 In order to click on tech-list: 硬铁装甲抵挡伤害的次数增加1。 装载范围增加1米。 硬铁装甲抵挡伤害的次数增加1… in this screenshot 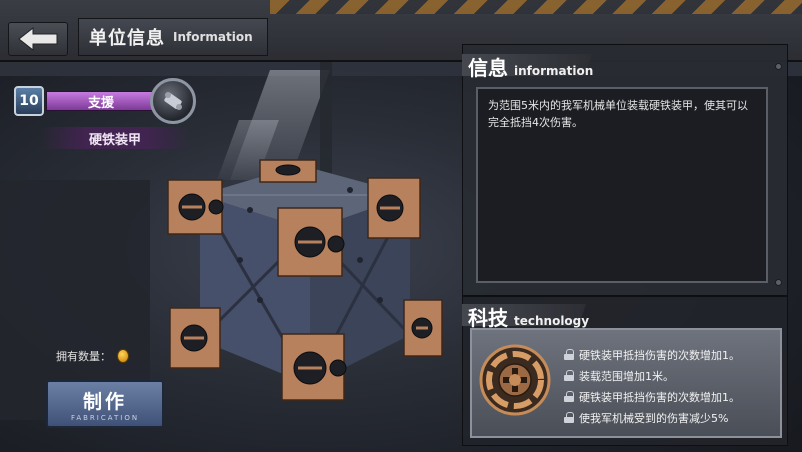, I will do `click(669, 386)`.